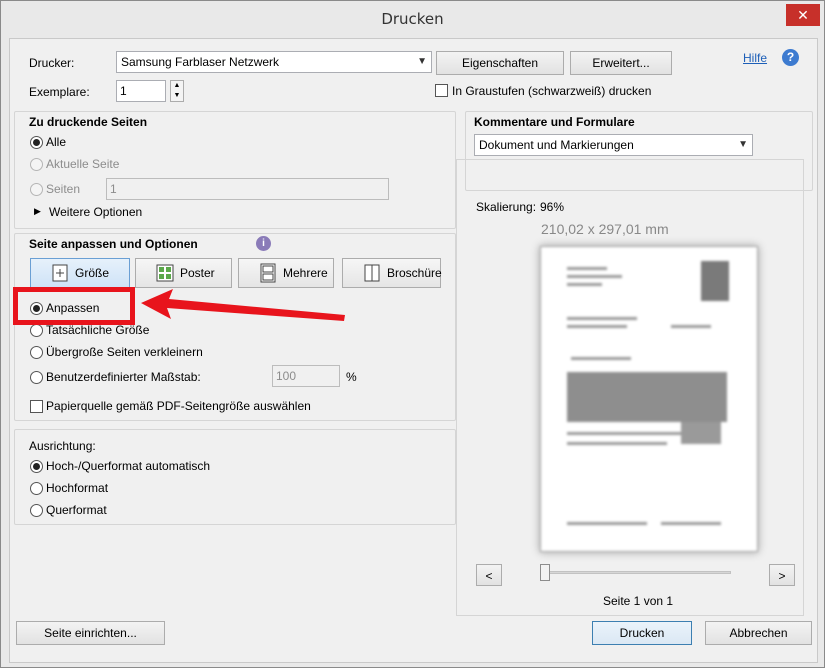  Describe the element at coordinates (790, 57) in the screenshot. I see `help-icon: ?` at that location.